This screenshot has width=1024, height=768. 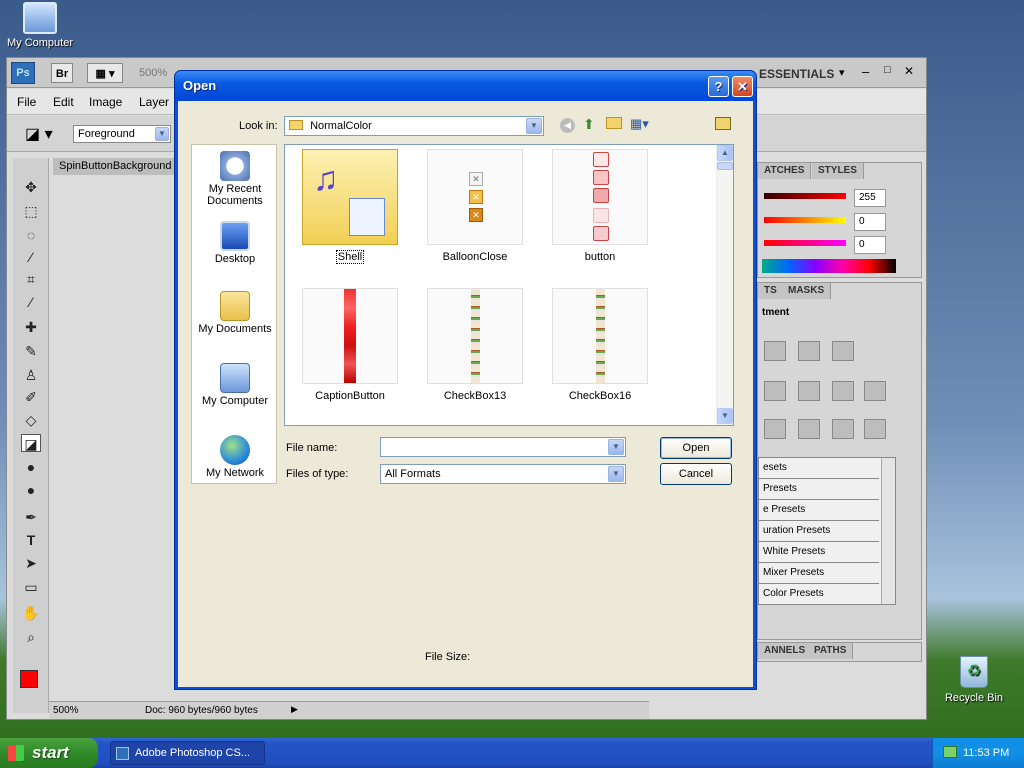 I want to click on status-zoom: 500%, so click(x=66, y=710).